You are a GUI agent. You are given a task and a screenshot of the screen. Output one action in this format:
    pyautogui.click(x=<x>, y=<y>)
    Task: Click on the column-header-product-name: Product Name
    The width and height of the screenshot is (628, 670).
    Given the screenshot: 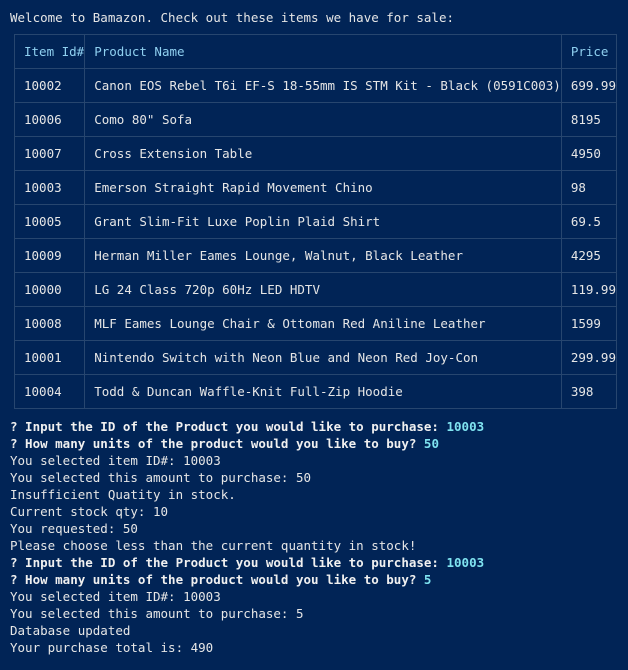 What is the action you would take?
    pyautogui.click(x=323, y=51)
    